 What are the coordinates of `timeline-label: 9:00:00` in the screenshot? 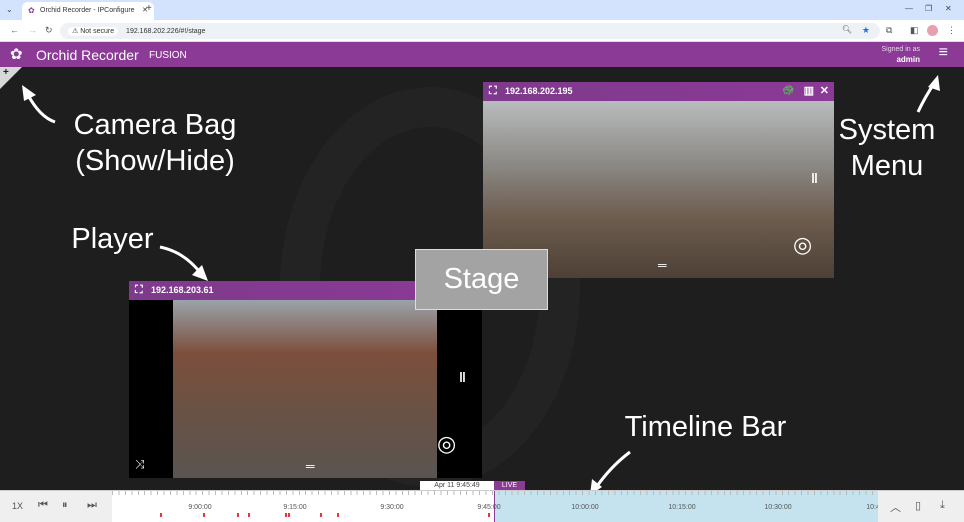 It's located at (200, 507).